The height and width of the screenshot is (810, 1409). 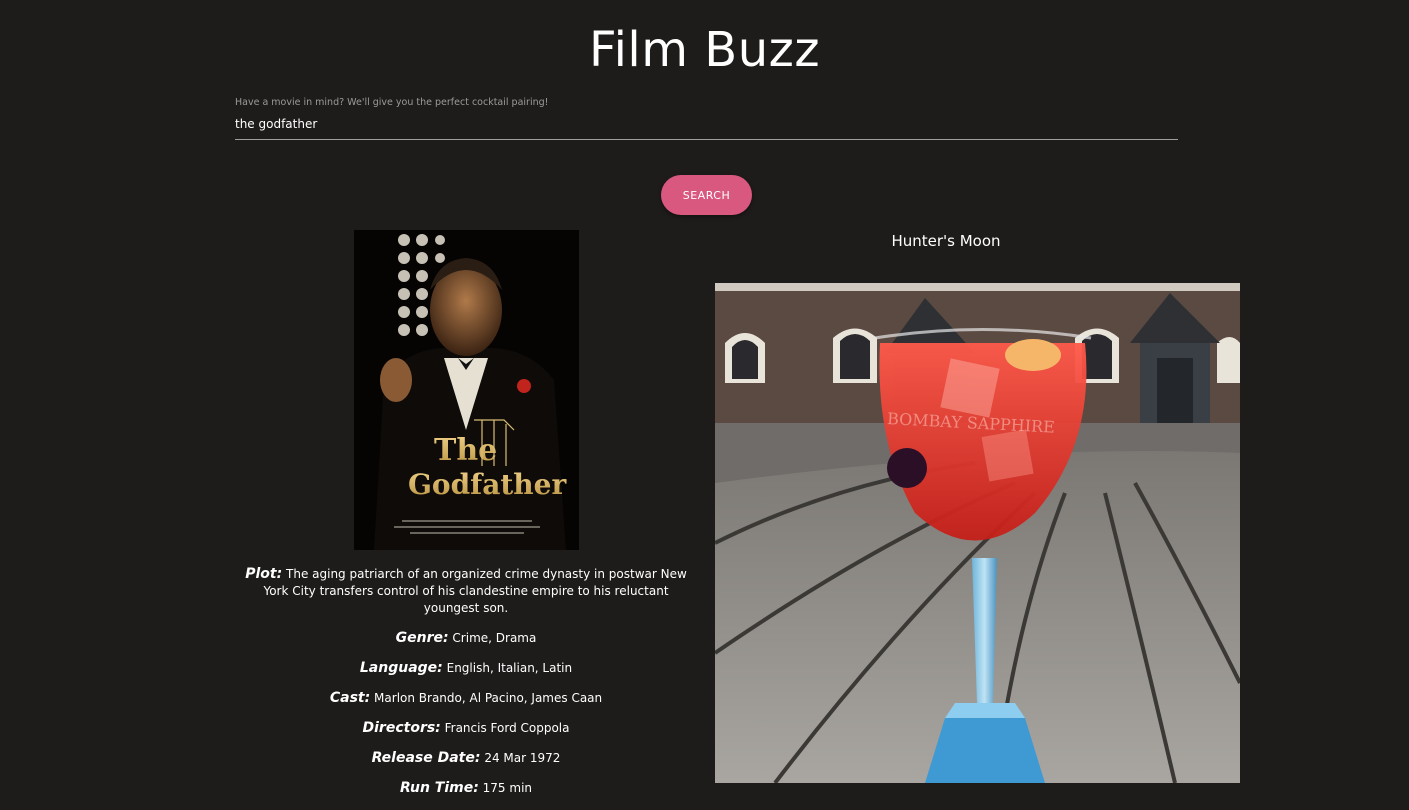 What do you see at coordinates (494, 638) in the screenshot?
I see `genre-value: Crime, Drama` at bounding box center [494, 638].